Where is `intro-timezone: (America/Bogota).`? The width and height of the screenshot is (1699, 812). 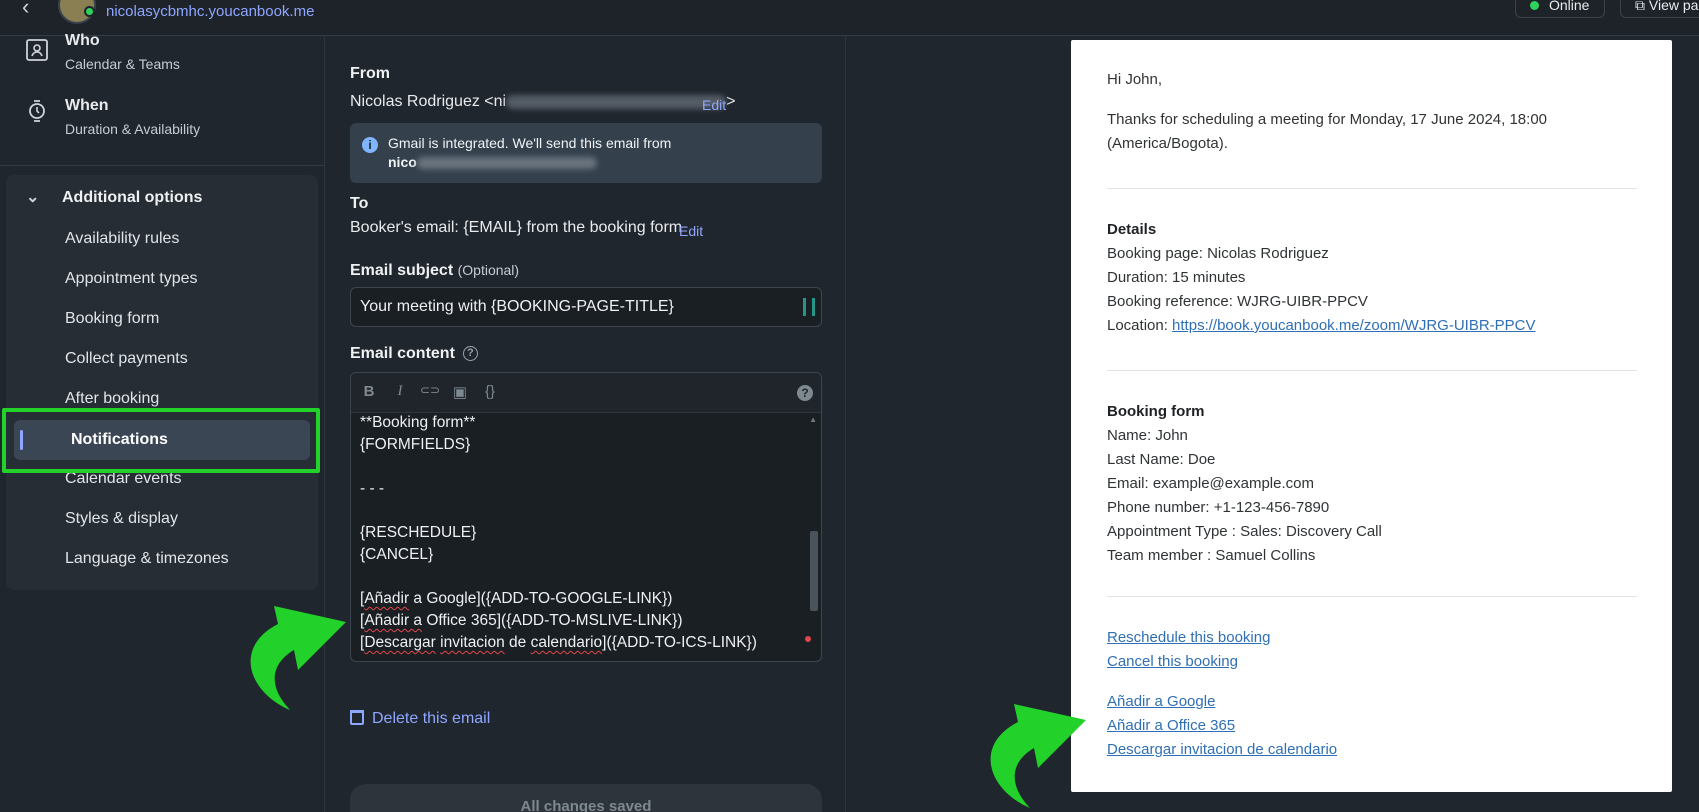 intro-timezone: (America/Bogota). is located at coordinates (1167, 143).